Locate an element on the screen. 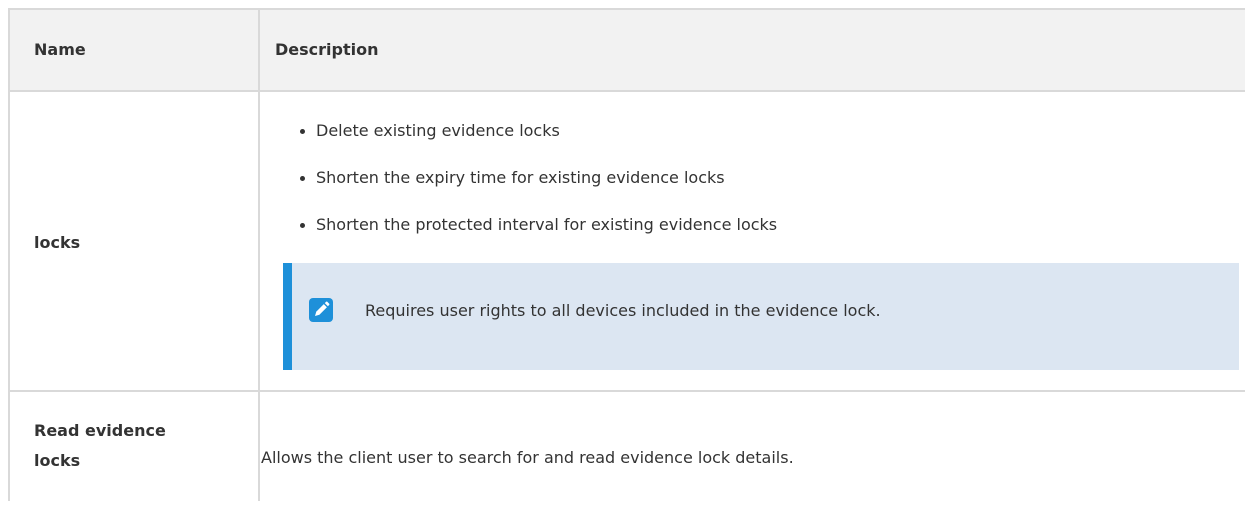  column-divider is located at coordinates (259, 255).